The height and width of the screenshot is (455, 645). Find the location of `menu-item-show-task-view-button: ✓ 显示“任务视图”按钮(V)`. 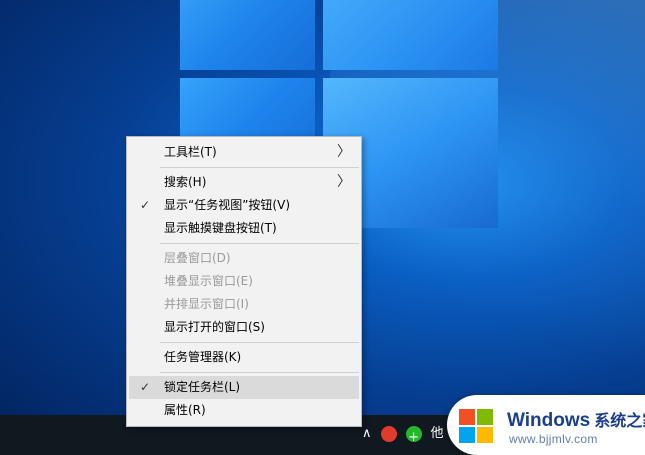

menu-item-show-task-view-button: ✓ 显示“任务视图”按钮(V) is located at coordinates (244, 205).